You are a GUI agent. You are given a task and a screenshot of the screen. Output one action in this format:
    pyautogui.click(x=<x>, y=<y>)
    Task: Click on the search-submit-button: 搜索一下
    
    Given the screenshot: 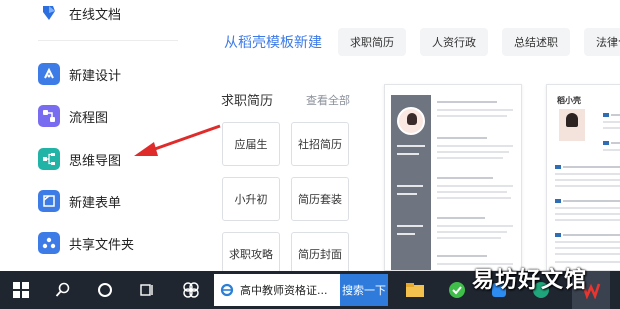 What is the action you would take?
    pyautogui.click(x=364, y=290)
    